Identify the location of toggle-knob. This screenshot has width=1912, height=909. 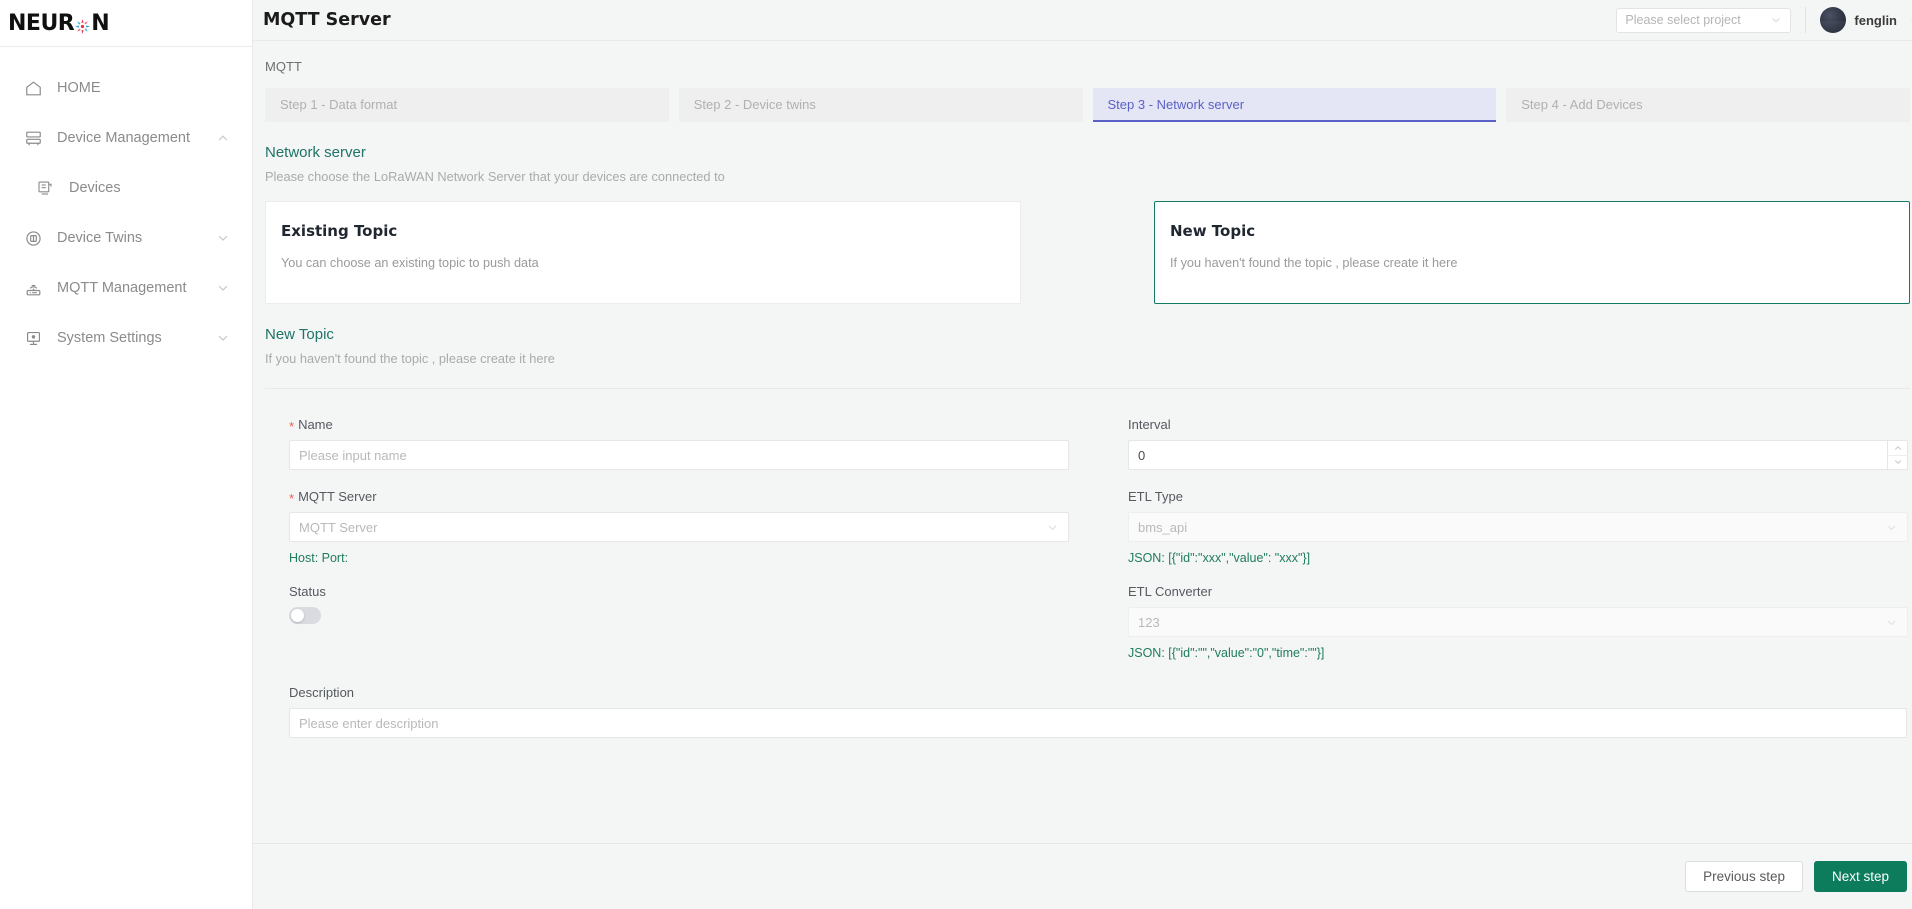
(297, 615).